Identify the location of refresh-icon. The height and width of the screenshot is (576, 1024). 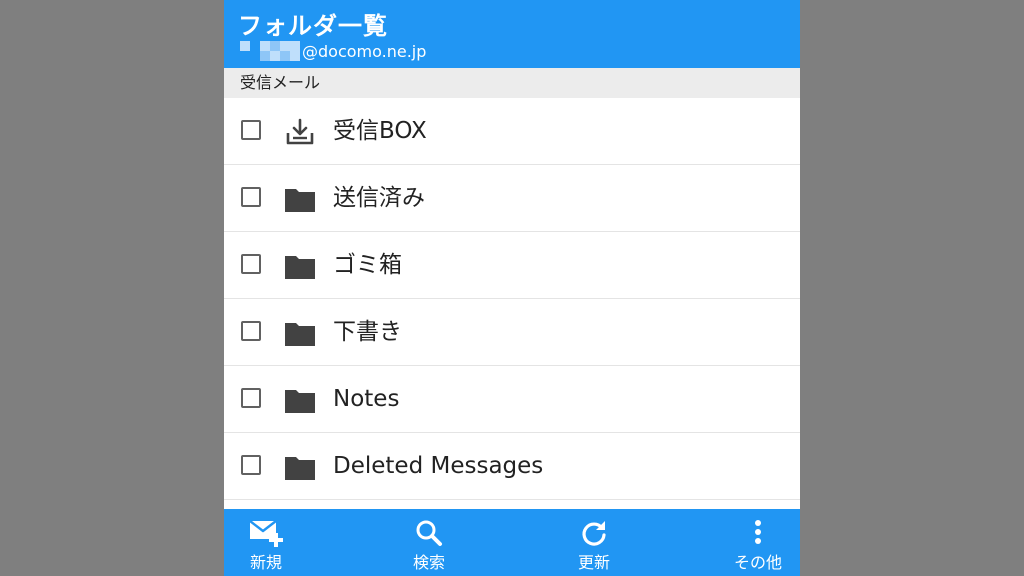
(594, 533).